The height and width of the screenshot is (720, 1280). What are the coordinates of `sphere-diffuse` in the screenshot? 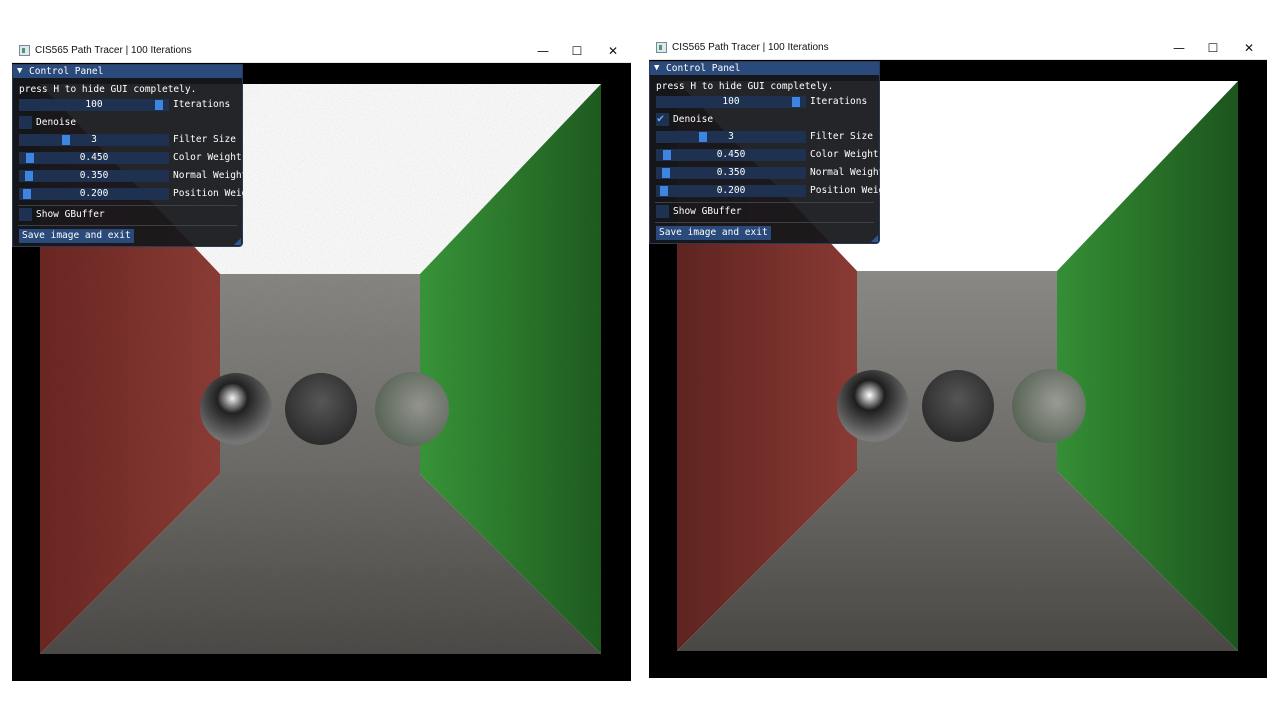 It's located at (958, 406).